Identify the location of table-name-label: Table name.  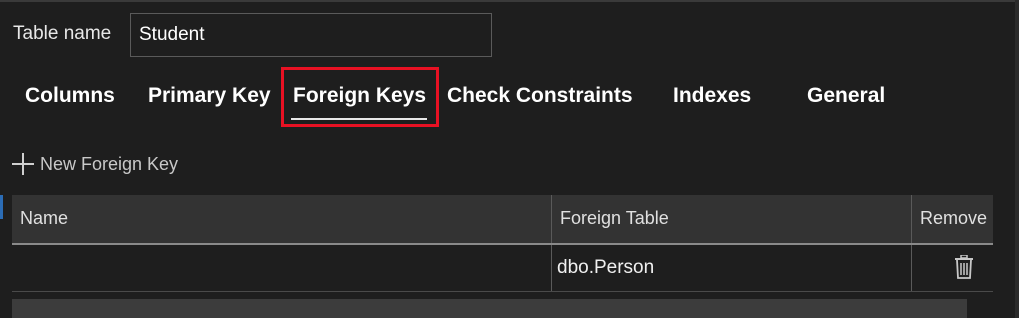
(62, 33).